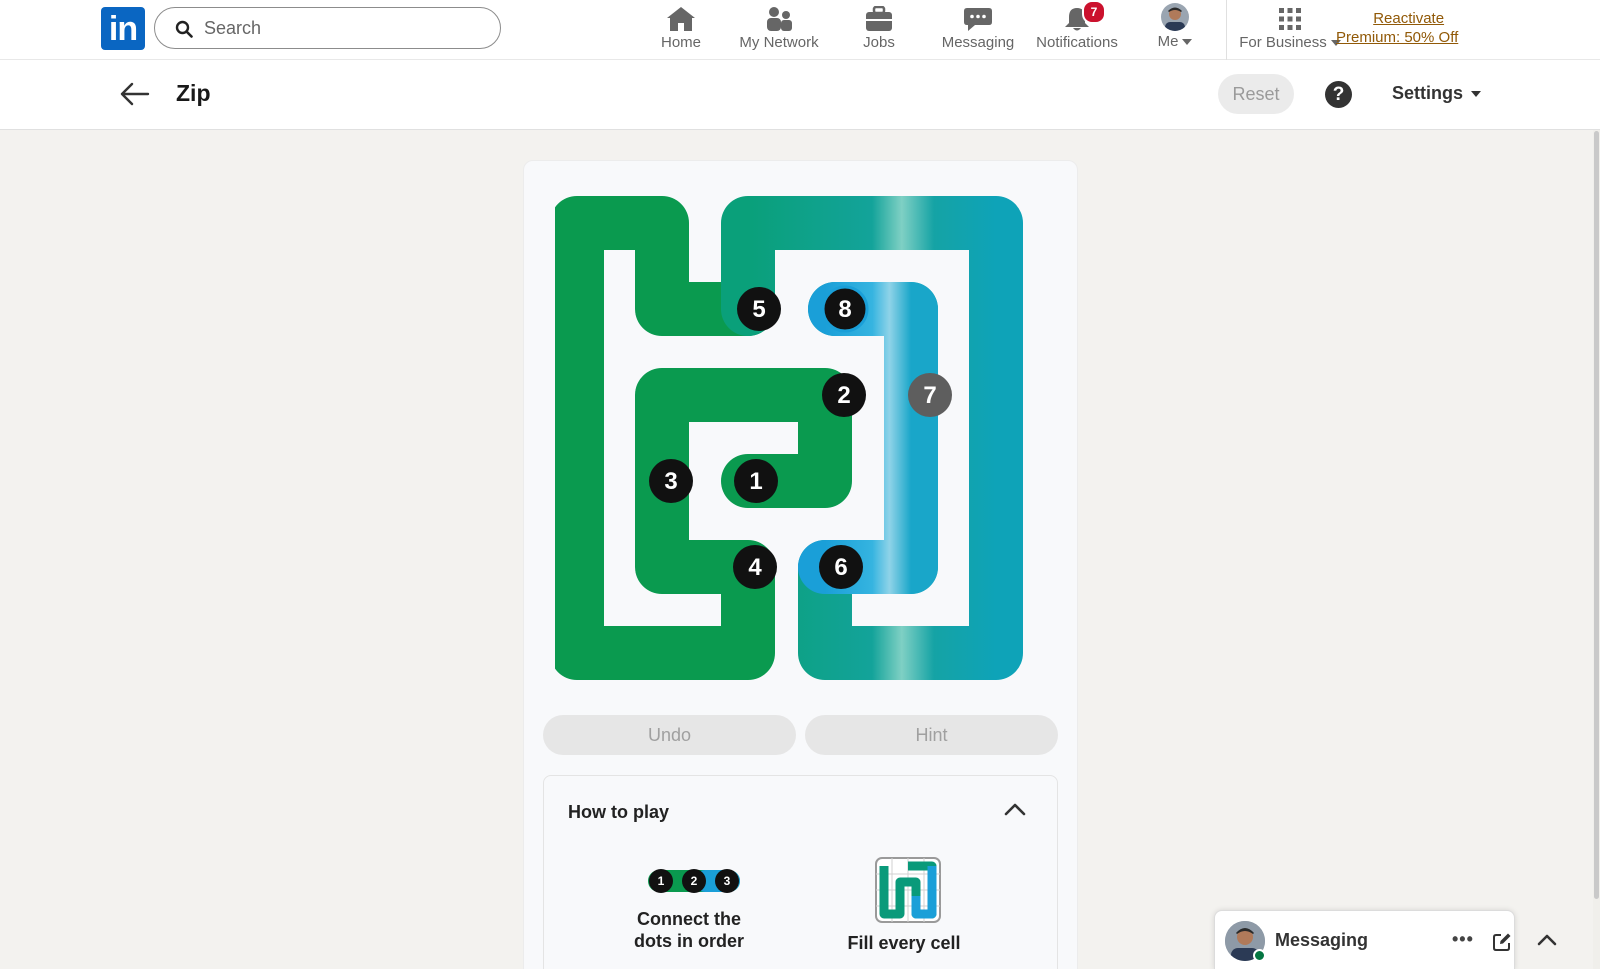  What do you see at coordinates (681, 19) in the screenshot?
I see `home-icon` at bounding box center [681, 19].